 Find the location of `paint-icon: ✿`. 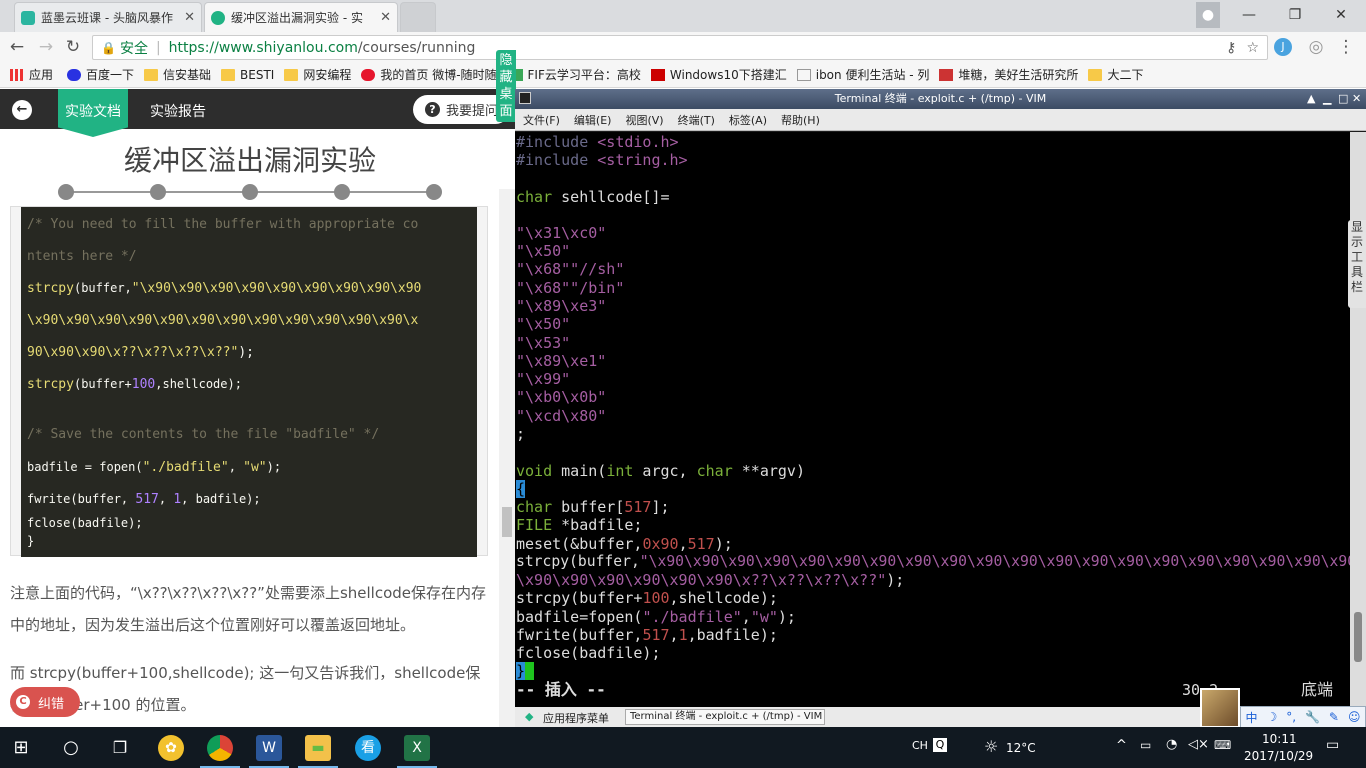

paint-icon: ✿ is located at coordinates (171, 748).